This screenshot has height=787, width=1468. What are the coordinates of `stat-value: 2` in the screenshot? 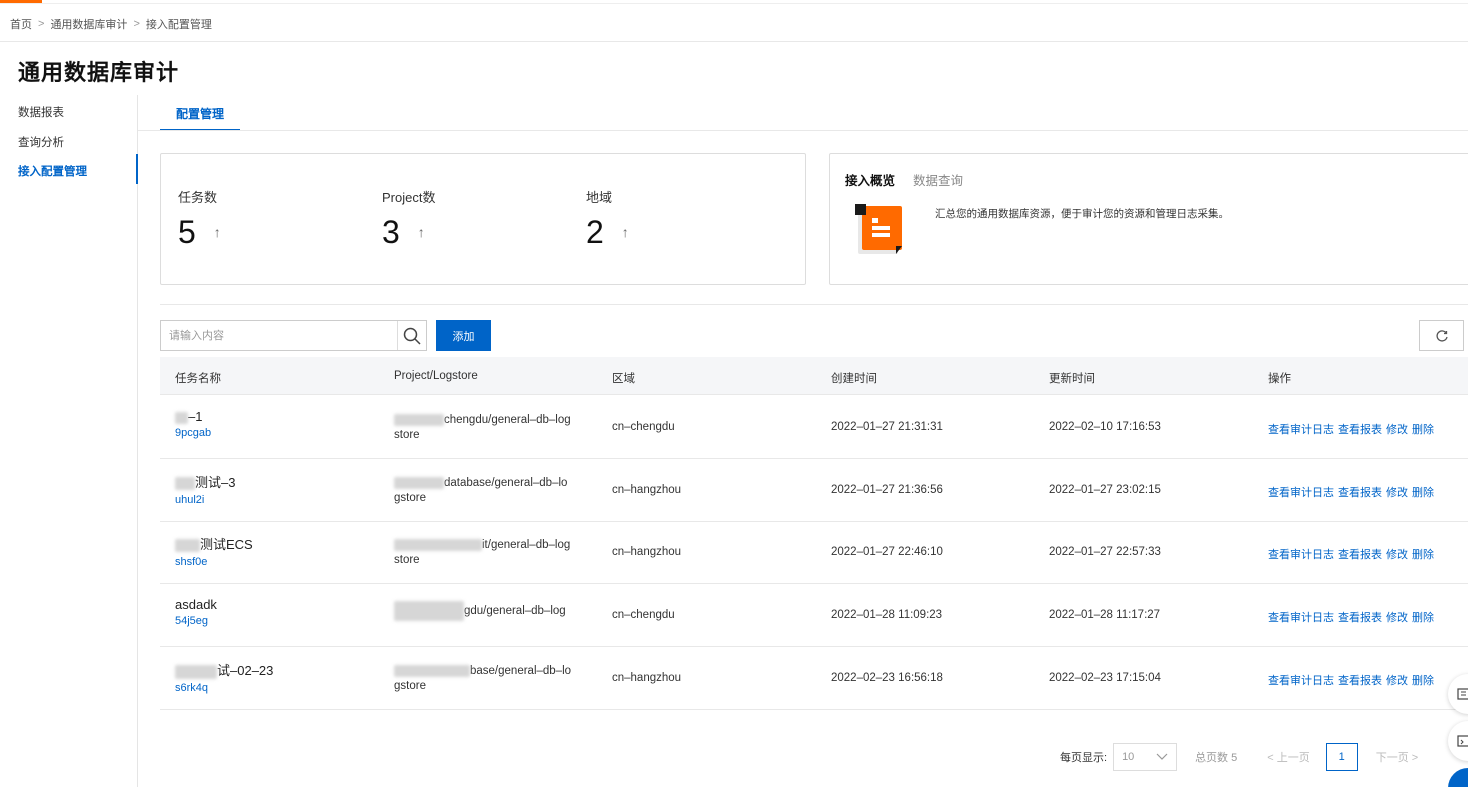 It's located at (595, 232).